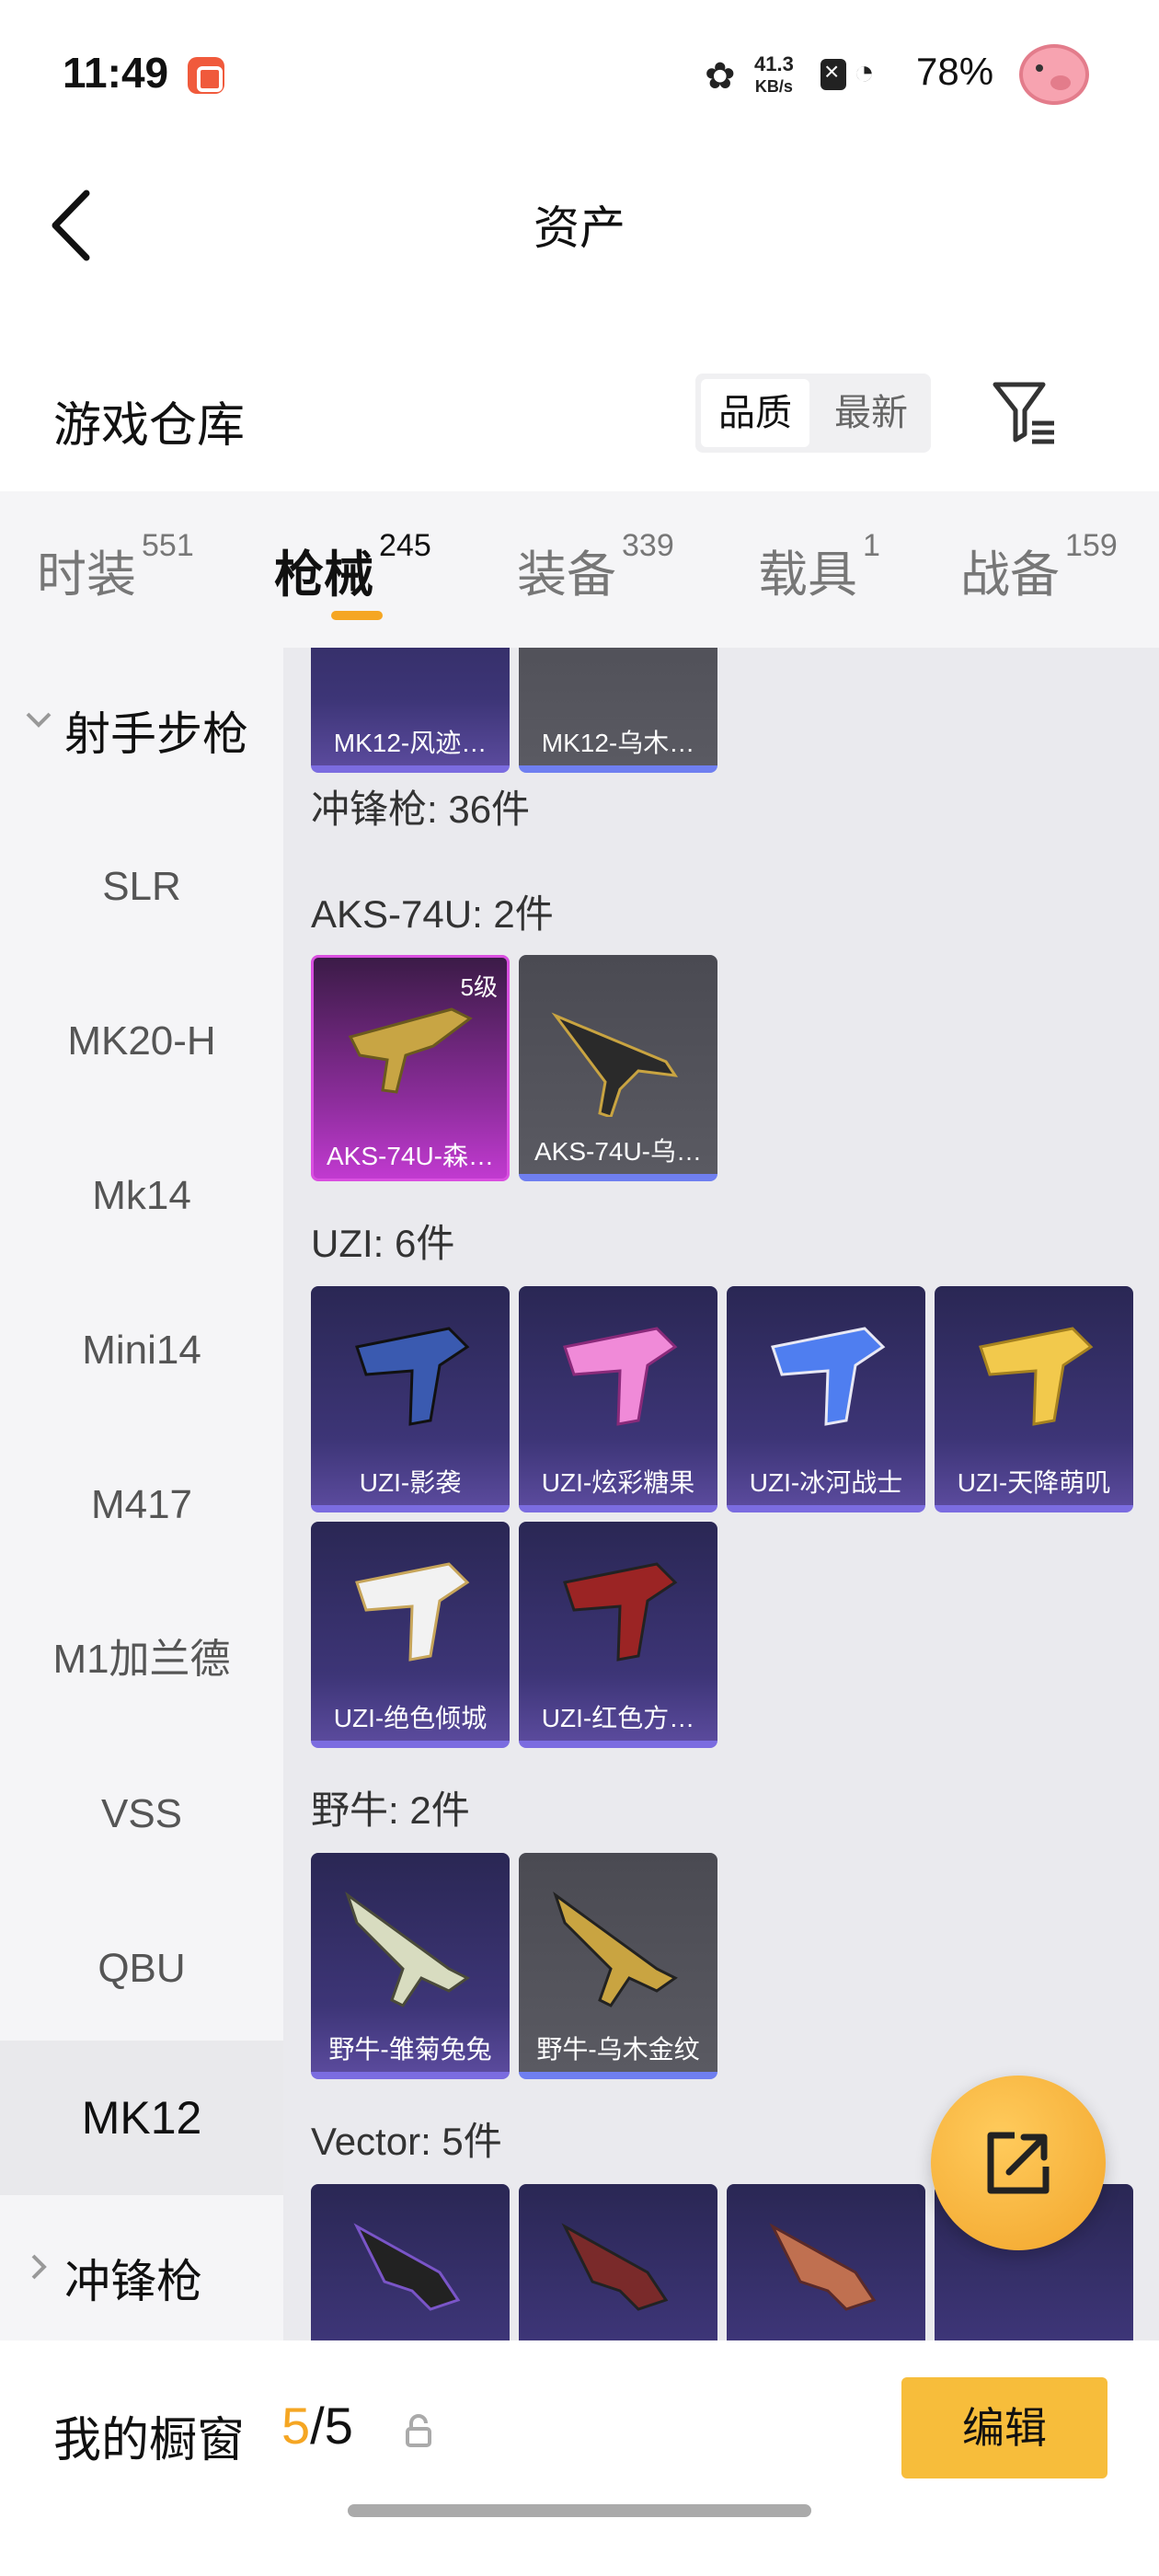 The height and width of the screenshot is (2576, 1159). Describe the element at coordinates (323, 575) in the screenshot. I see `tab-label: 枪械` at that location.